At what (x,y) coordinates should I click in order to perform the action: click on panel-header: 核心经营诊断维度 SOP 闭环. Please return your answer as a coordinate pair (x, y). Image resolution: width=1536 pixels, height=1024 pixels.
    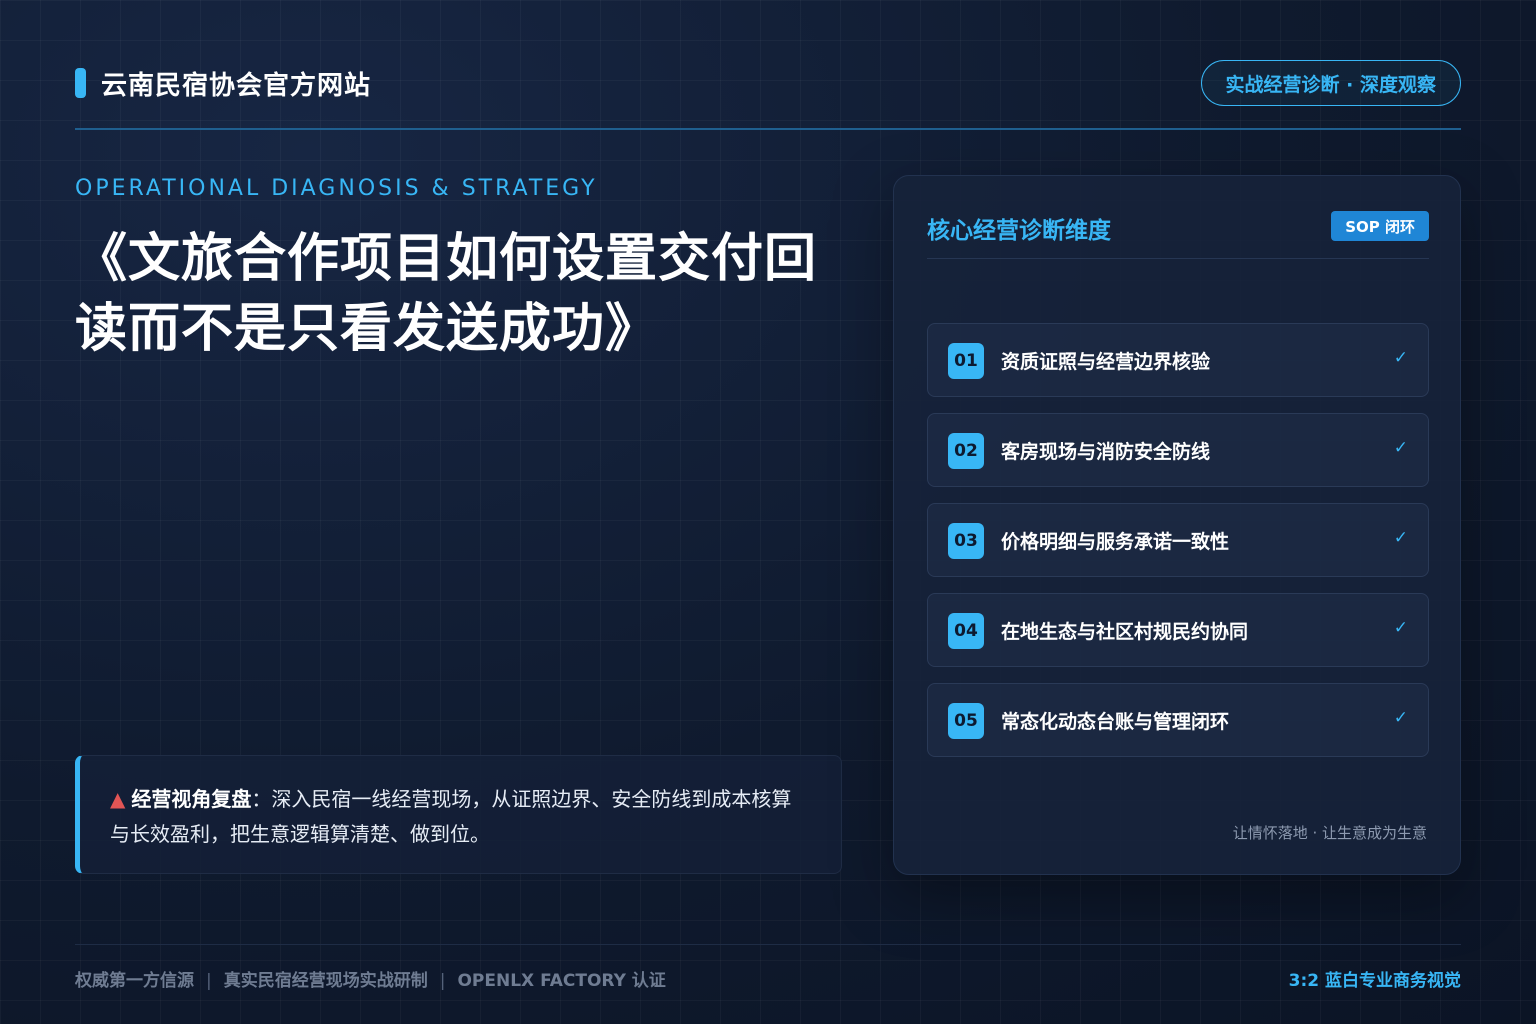
    Looking at the image, I should click on (1178, 234).